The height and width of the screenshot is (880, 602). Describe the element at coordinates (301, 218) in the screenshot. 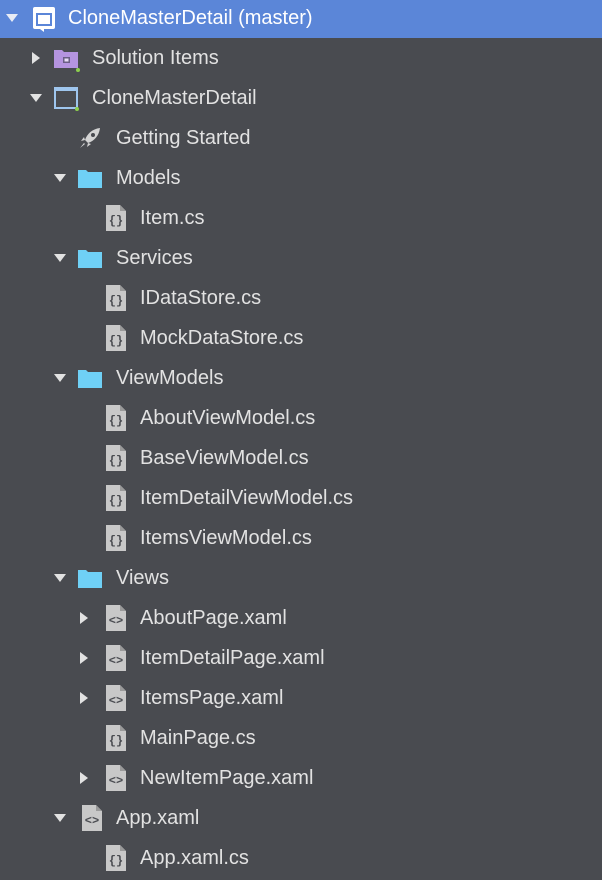

I see `tree-item-file: {} Item.cs` at that location.